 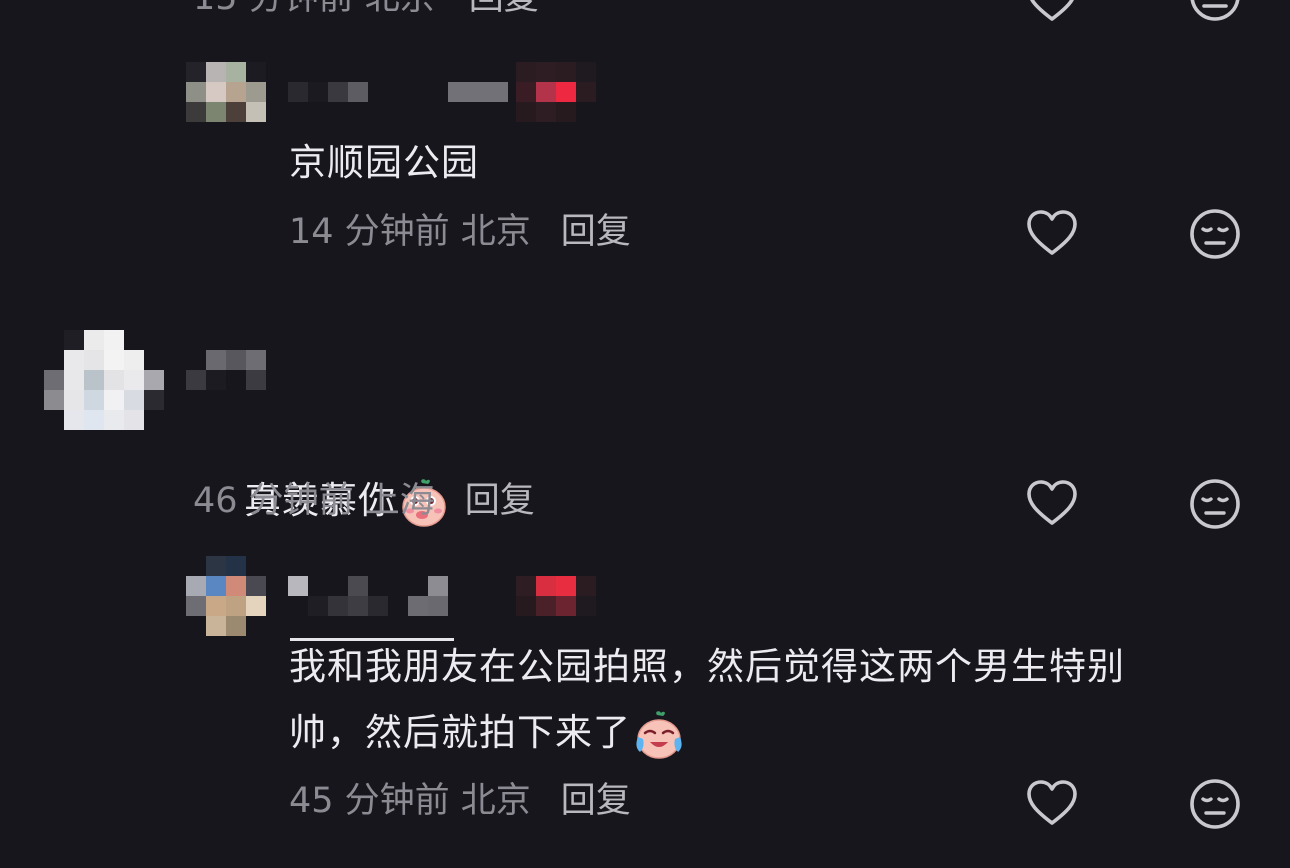 What do you see at coordinates (314, 501) in the screenshot?
I see `comment-2-time-location: 46 分钟前 上海` at bounding box center [314, 501].